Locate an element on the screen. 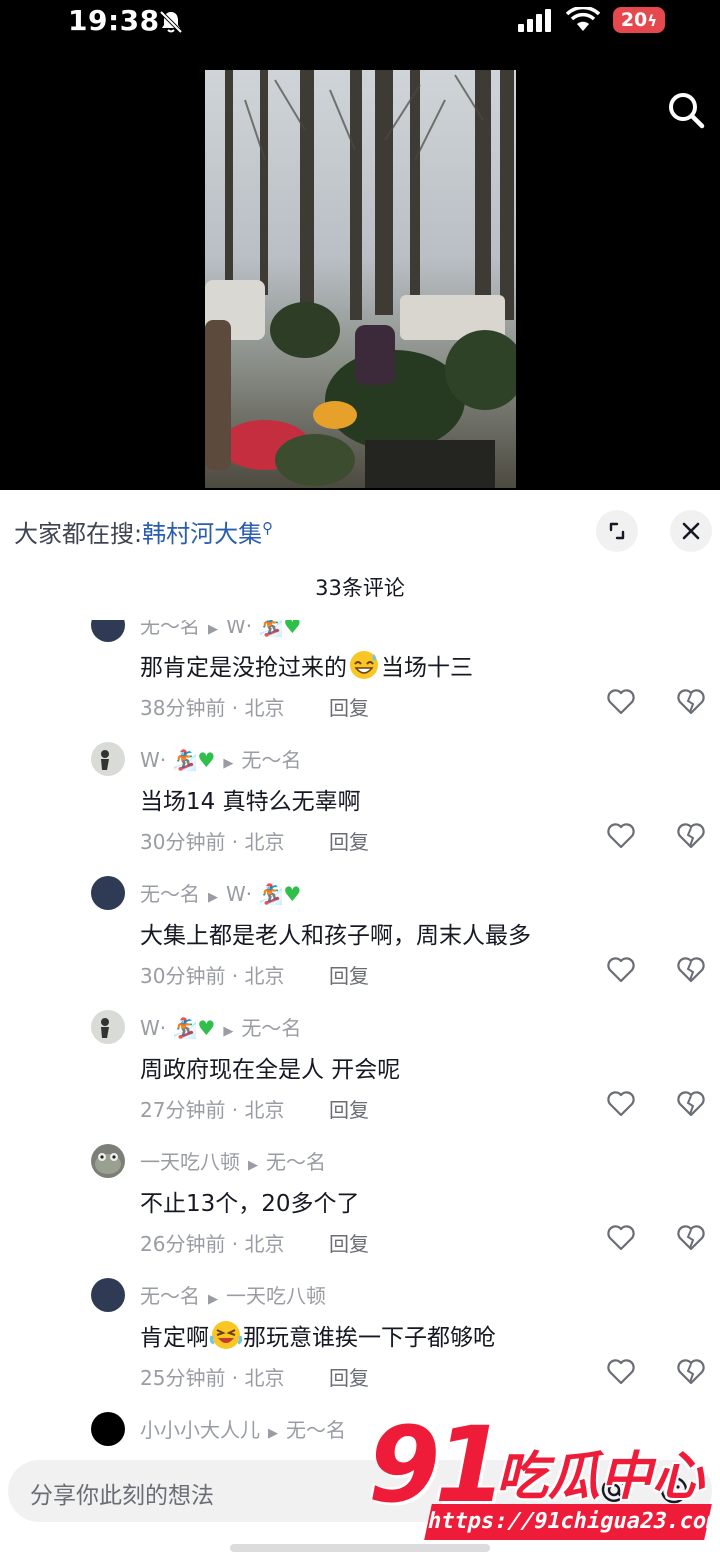 This screenshot has width=720, height=1560. expand-button is located at coordinates (617, 531).